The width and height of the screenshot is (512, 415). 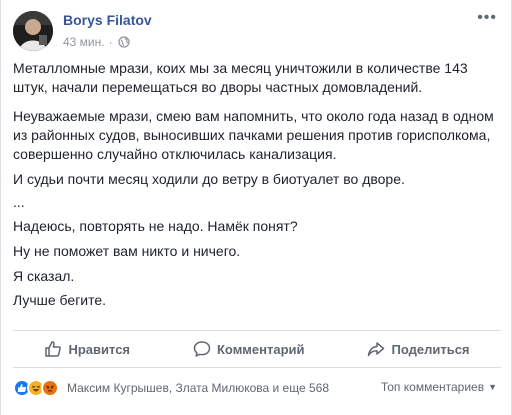 I want to click on post-actions-bar: Нравится Комментарий Поделиться, so click(x=257, y=349).